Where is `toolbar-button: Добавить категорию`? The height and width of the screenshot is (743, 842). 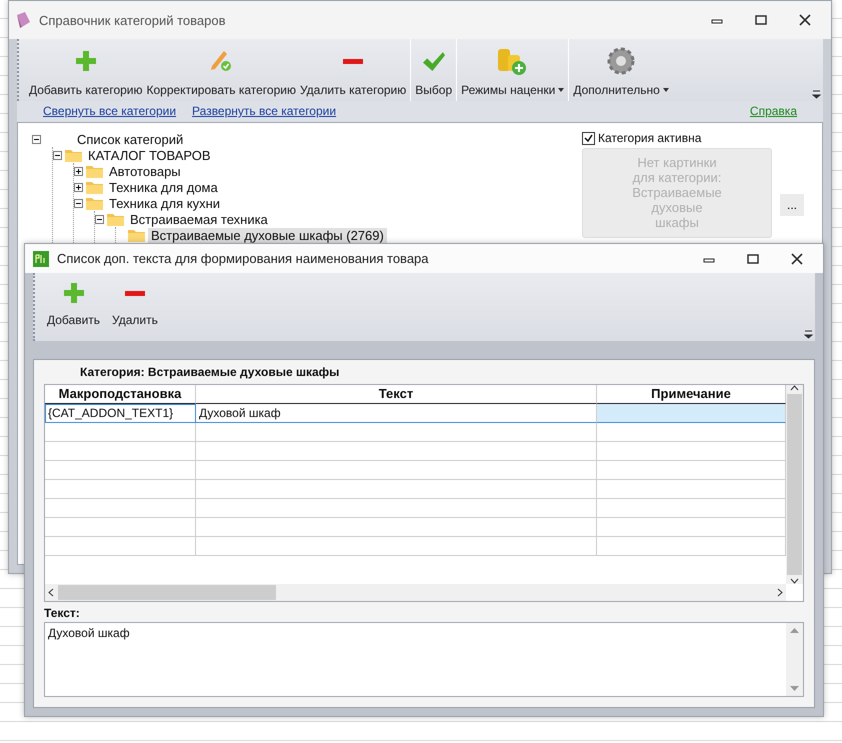
toolbar-button: Добавить категорию is located at coordinates (85, 70).